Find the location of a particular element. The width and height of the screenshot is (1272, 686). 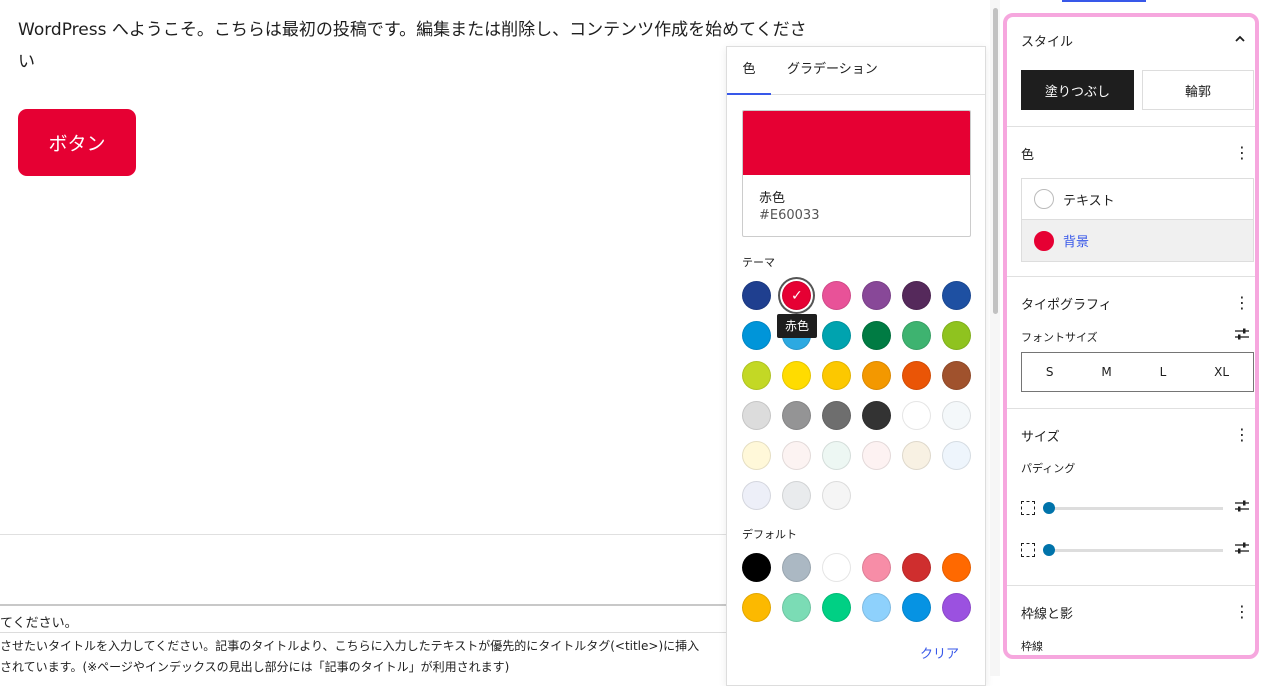

styles-panel-title: スタイル is located at coordinates (1047, 40).